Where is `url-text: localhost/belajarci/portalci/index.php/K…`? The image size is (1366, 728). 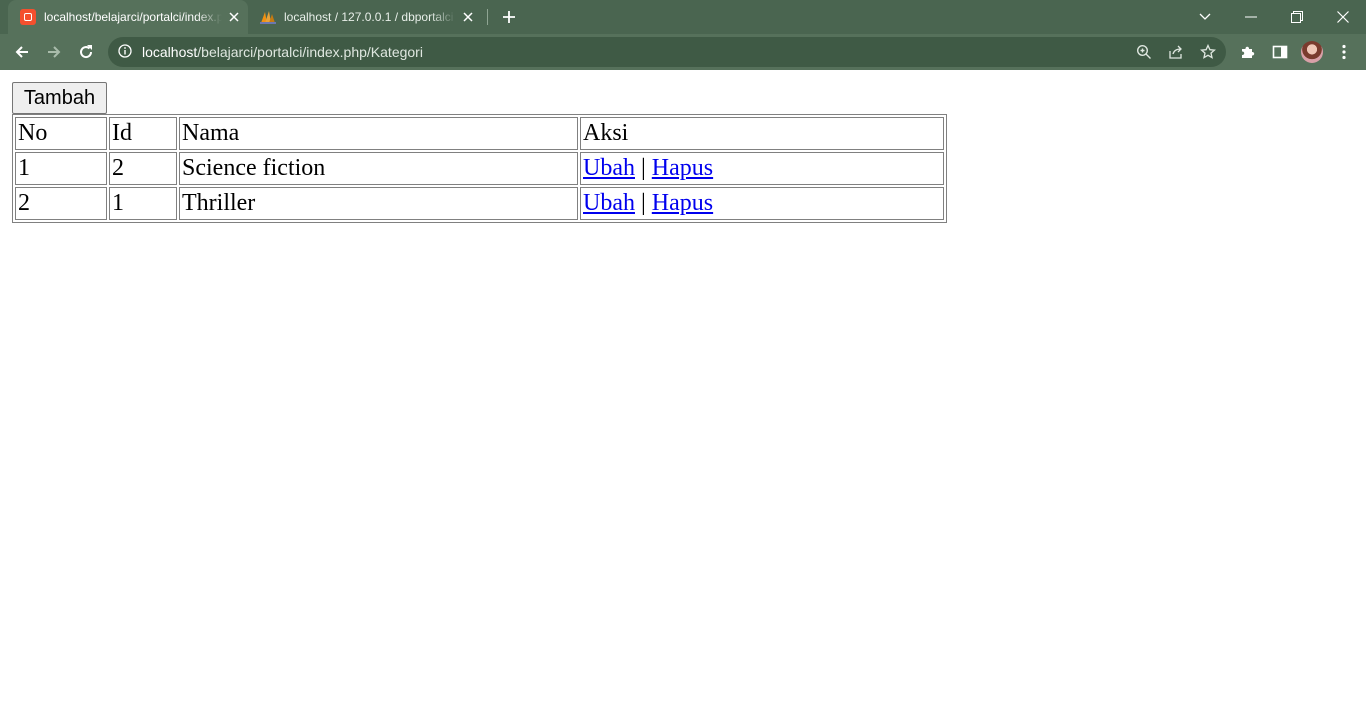
url-text: localhost/belajarci/portalci/index.php/K… is located at coordinates (282, 52).